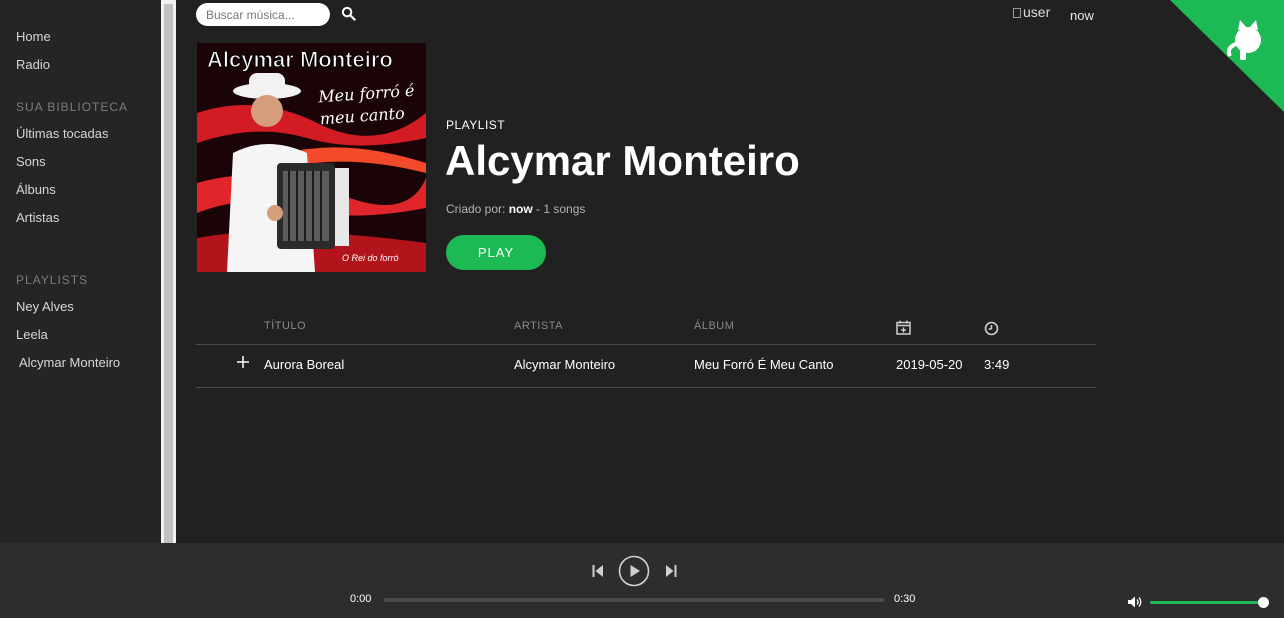 The image size is (1284, 618). What do you see at coordinates (634, 571) in the screenshot?
I see `play-circle-icon` at bounding box center [634, 571].